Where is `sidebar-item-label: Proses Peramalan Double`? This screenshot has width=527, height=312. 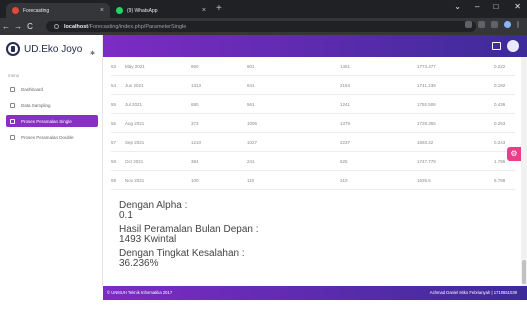 sidebar-item-label: Proses Peramalan Double is located at coordinates (47, 137).